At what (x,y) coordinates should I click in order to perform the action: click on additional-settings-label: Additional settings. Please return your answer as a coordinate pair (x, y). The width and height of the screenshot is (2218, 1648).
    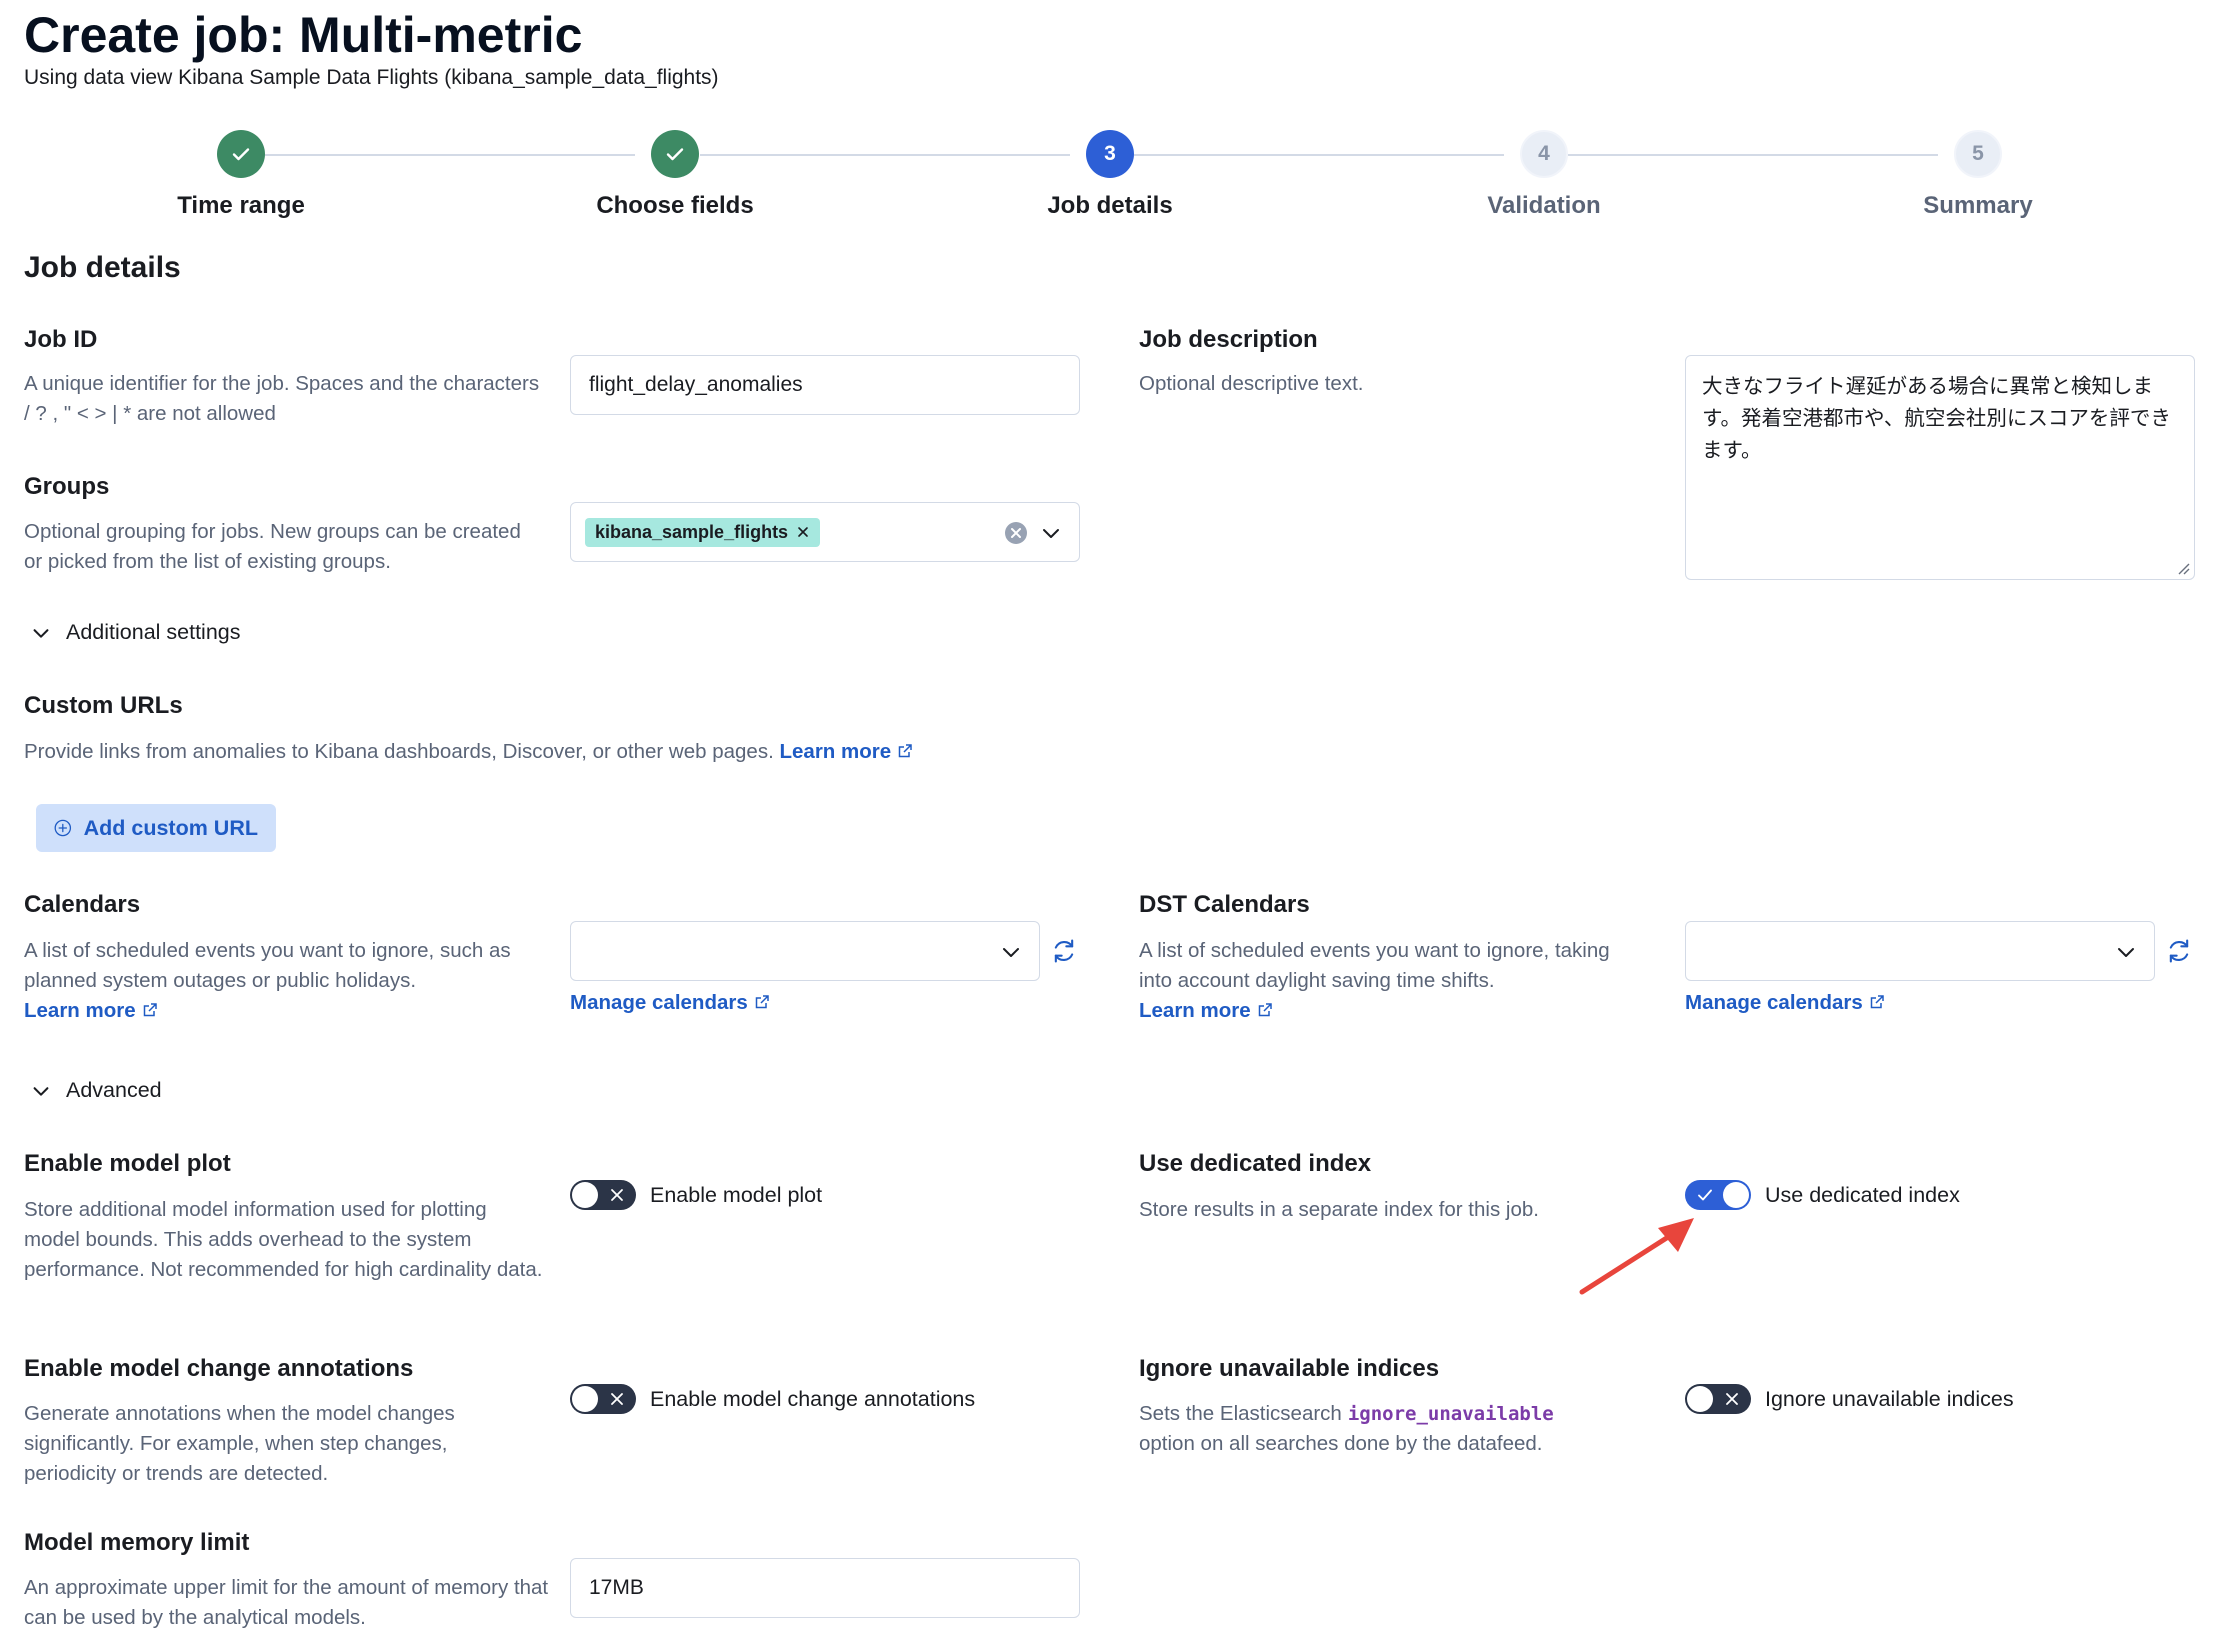
    Looking at the image, I should click on (153, 632).